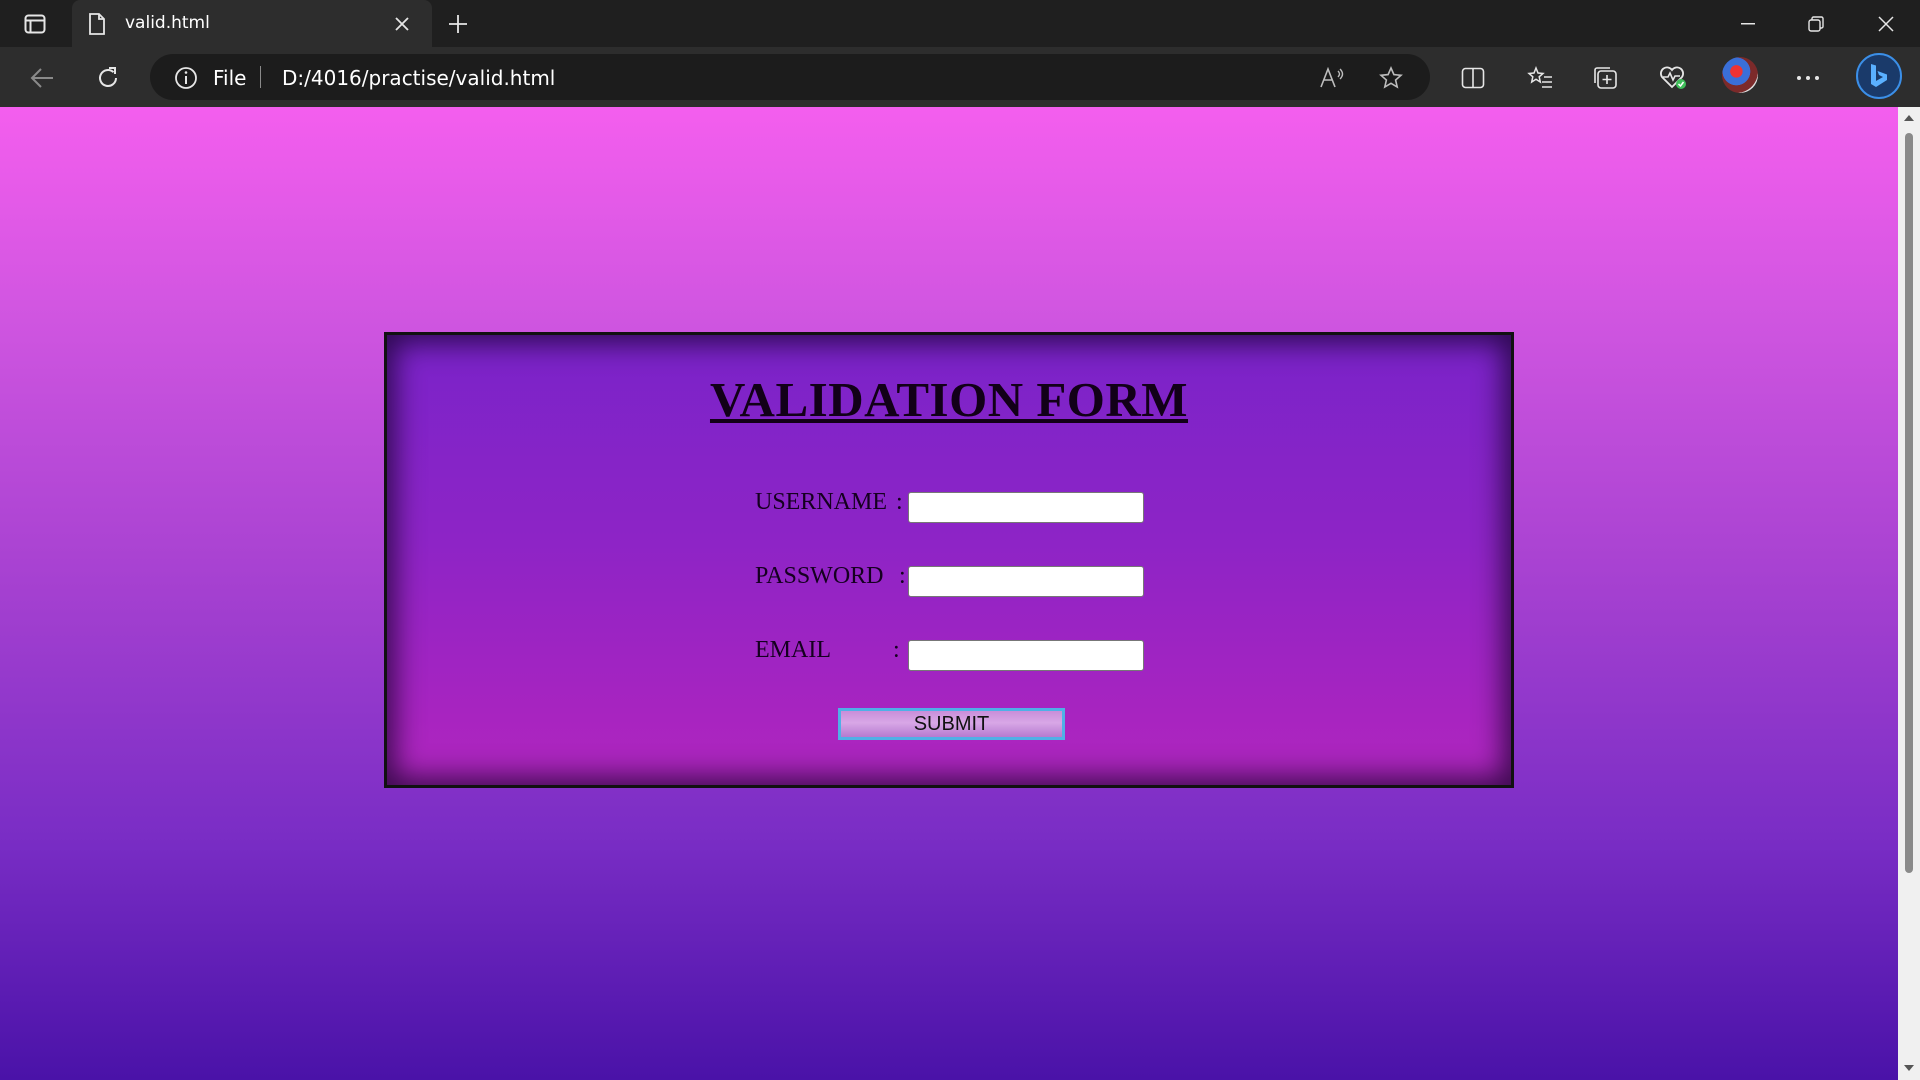 The height and width of the screenshot is (1080, 1920). I want to click on password-label: PASSWORD, so click(819, 576).